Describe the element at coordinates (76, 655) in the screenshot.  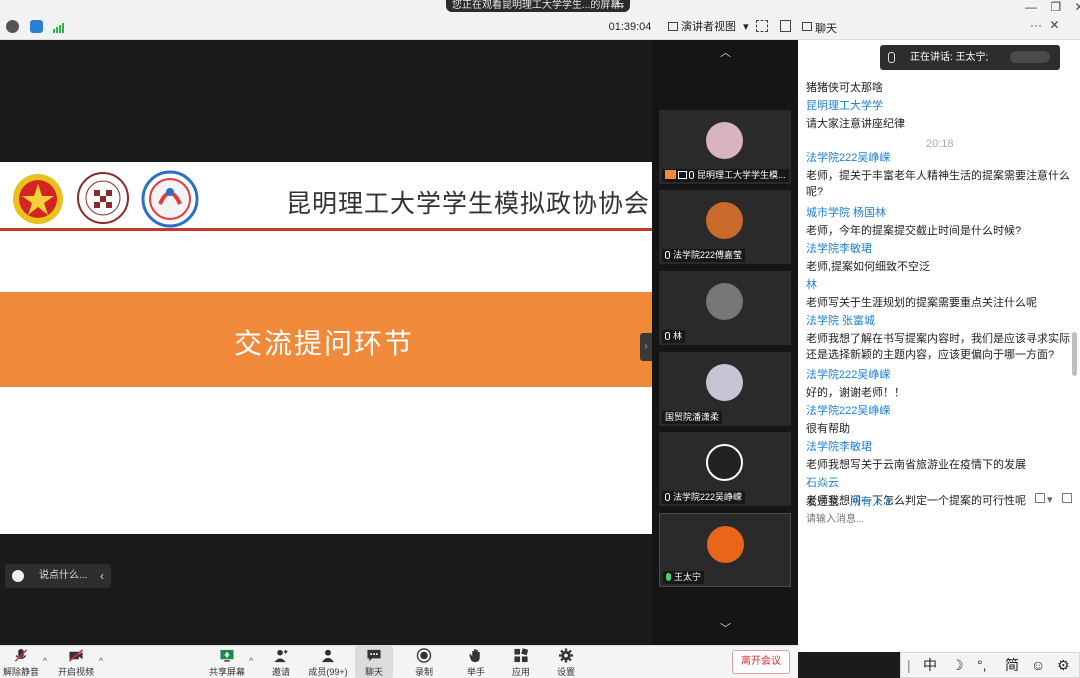
I see `camera-off-icon` at that location.